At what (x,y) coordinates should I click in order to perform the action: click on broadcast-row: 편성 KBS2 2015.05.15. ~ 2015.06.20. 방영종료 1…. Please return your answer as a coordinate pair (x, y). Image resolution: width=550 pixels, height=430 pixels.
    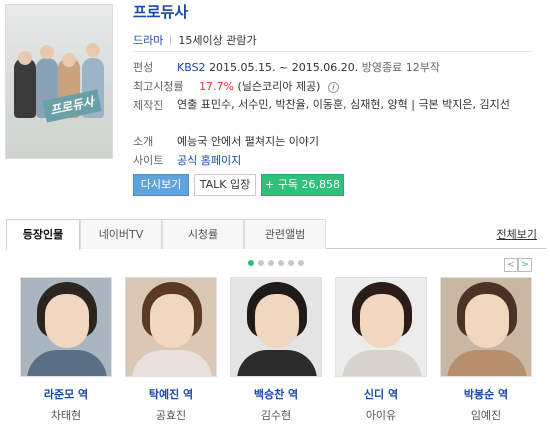
    Looking at the image, I should click on (338, 67).